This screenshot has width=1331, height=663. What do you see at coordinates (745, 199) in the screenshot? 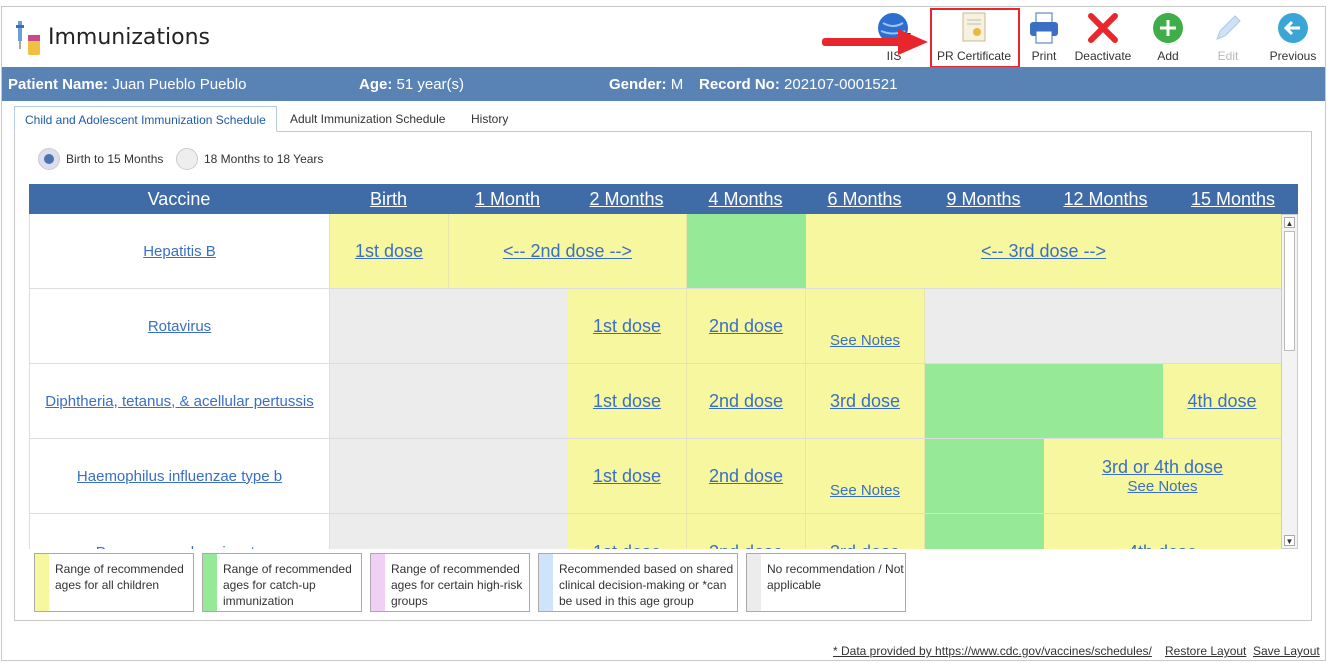
I see `header-4-months: 4 Months` at bounding box center [745, 199].